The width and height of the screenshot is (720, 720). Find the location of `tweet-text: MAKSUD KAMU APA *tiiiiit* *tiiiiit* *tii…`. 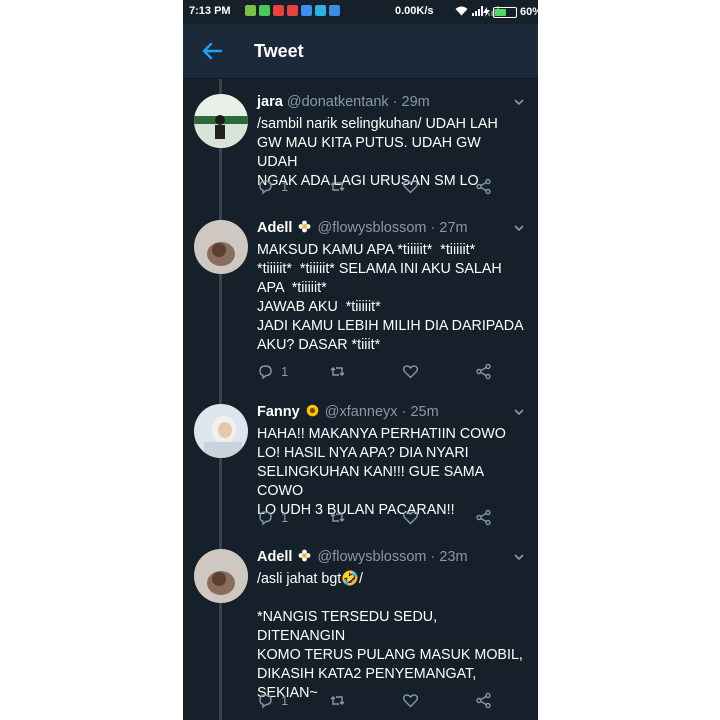

tweet-text: MAKSUD KAMU APA *tiiiiit* *tiiiiit* *tii… is located at coordinates (390, 297).